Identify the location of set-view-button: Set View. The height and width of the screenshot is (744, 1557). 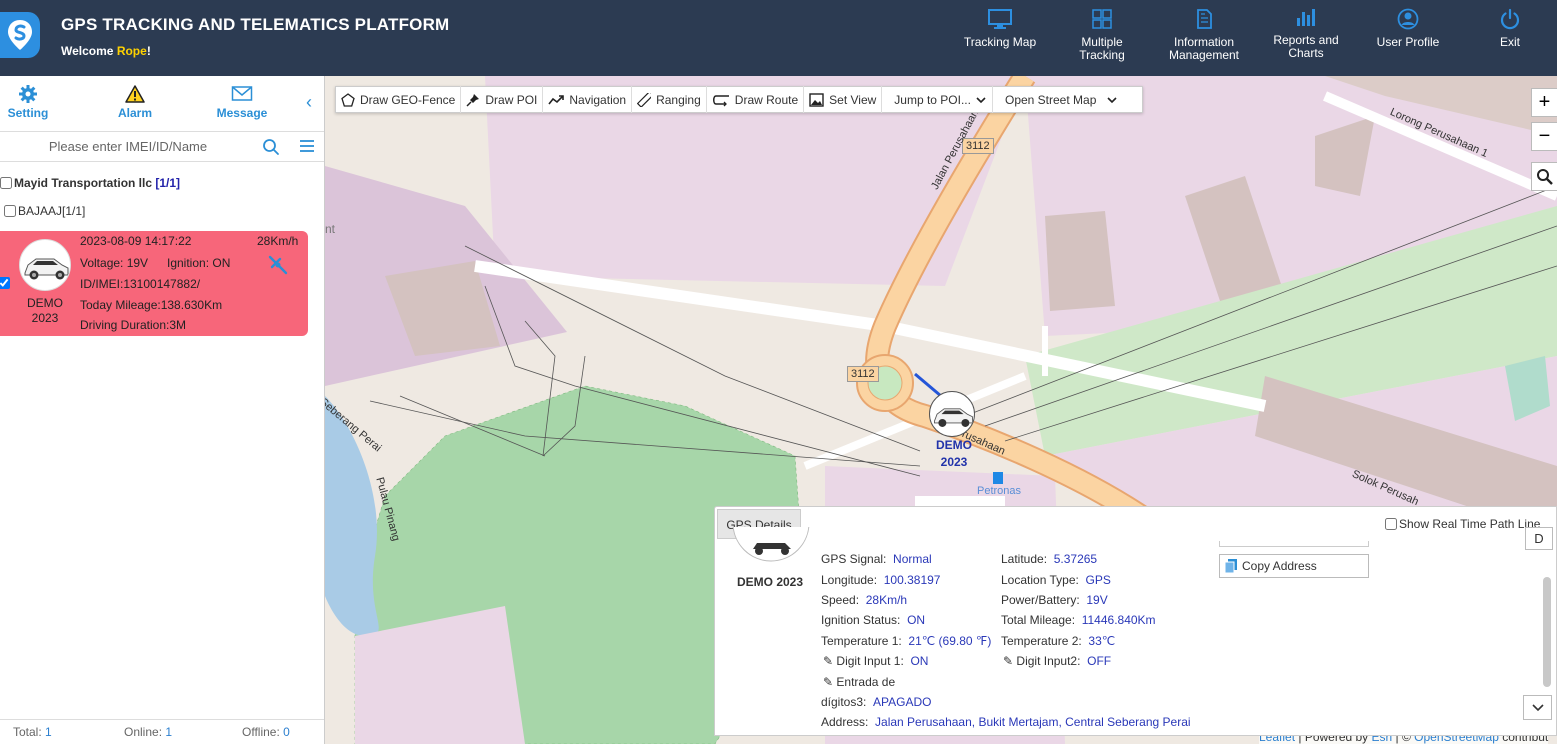
(843, 99).